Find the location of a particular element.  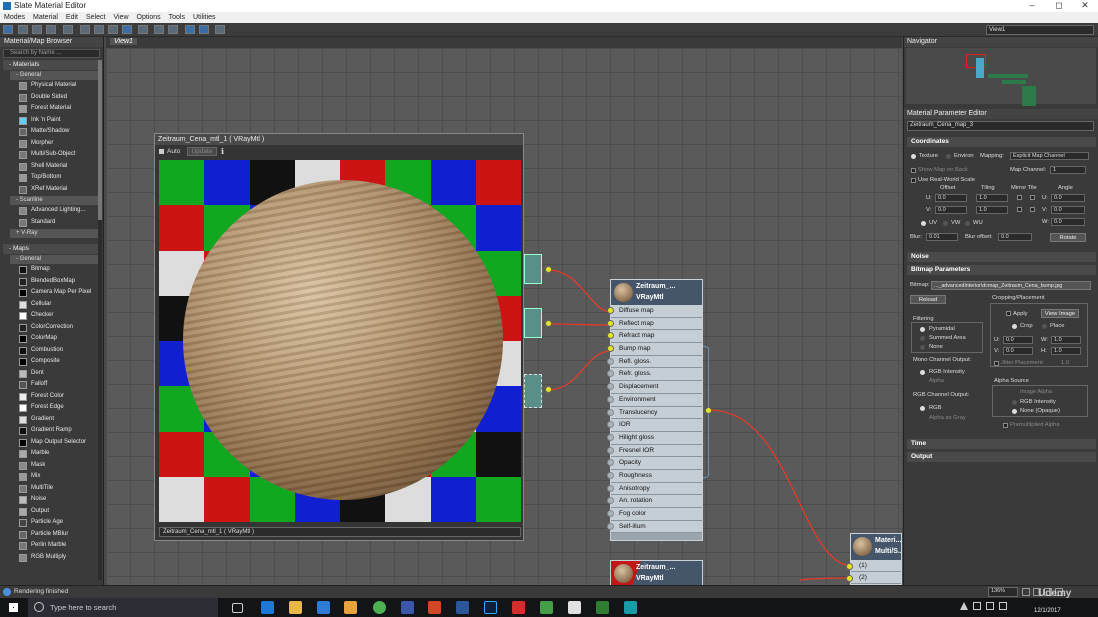

photoshop-icon is located at coordinates (490, 607).